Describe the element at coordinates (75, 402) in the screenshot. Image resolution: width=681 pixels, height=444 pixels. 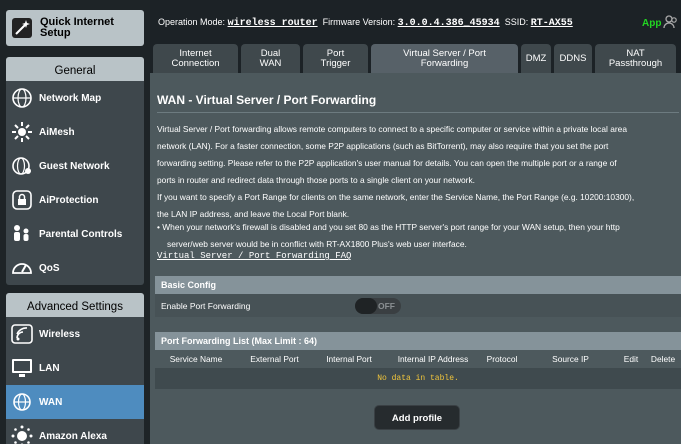
I see `sidebar-item-wan: WAN` at that location.